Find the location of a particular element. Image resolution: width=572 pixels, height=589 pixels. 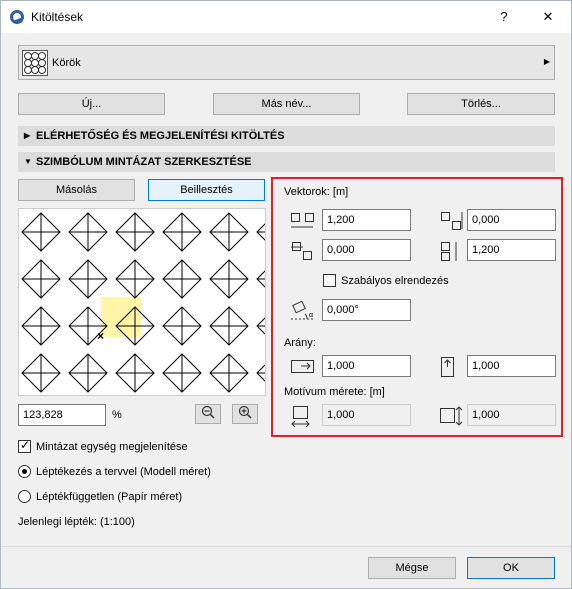

symbol-edit-section-header: ▼ SZIMBÓLUM MINTÁZAT SZERKESZTÉSE is located at coordinates (286, 162).